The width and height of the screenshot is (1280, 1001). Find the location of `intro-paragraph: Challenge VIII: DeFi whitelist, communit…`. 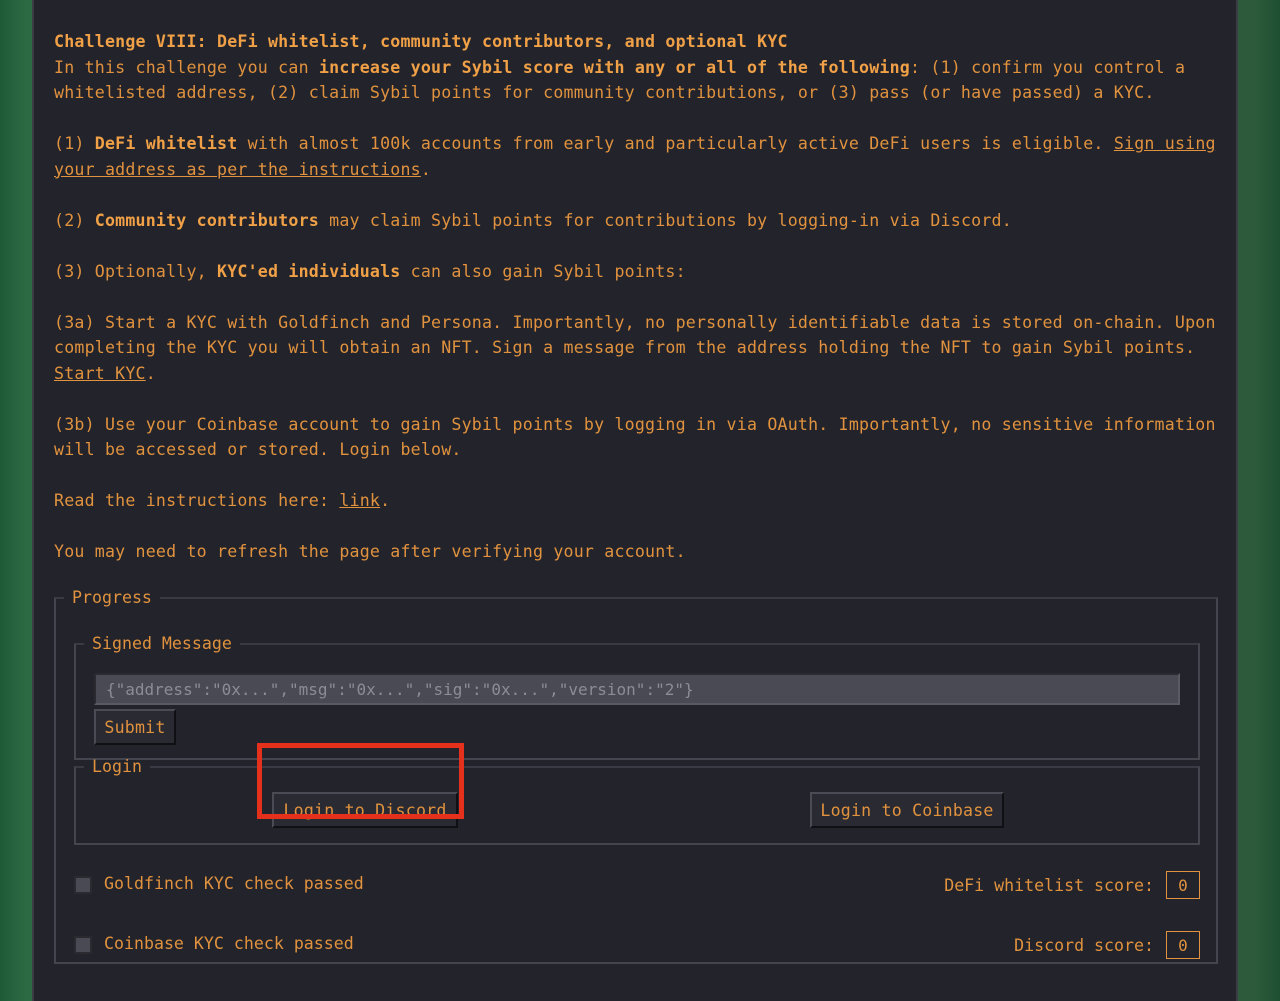

intro-paragraph: Challenge VIII: DeFi whitelist, communit… is located at coordinates (637, 67).